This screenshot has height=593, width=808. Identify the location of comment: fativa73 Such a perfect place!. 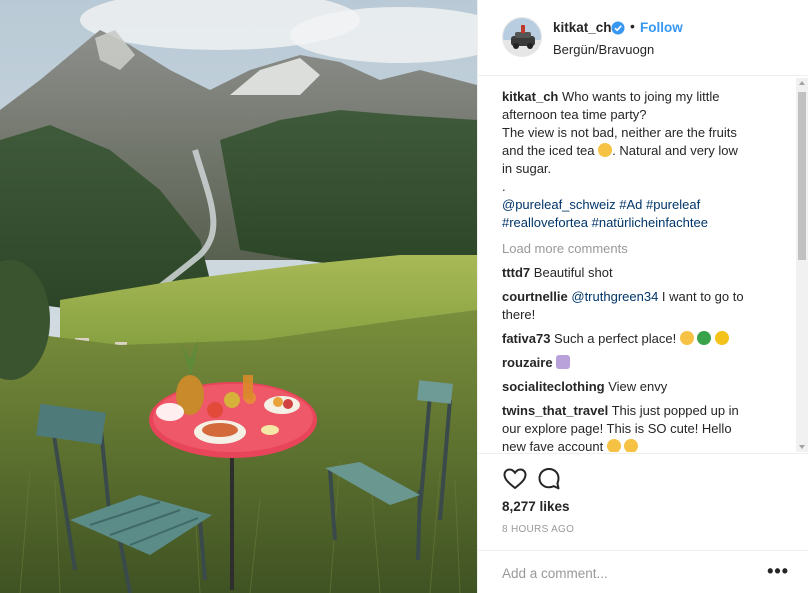
(648, 339).